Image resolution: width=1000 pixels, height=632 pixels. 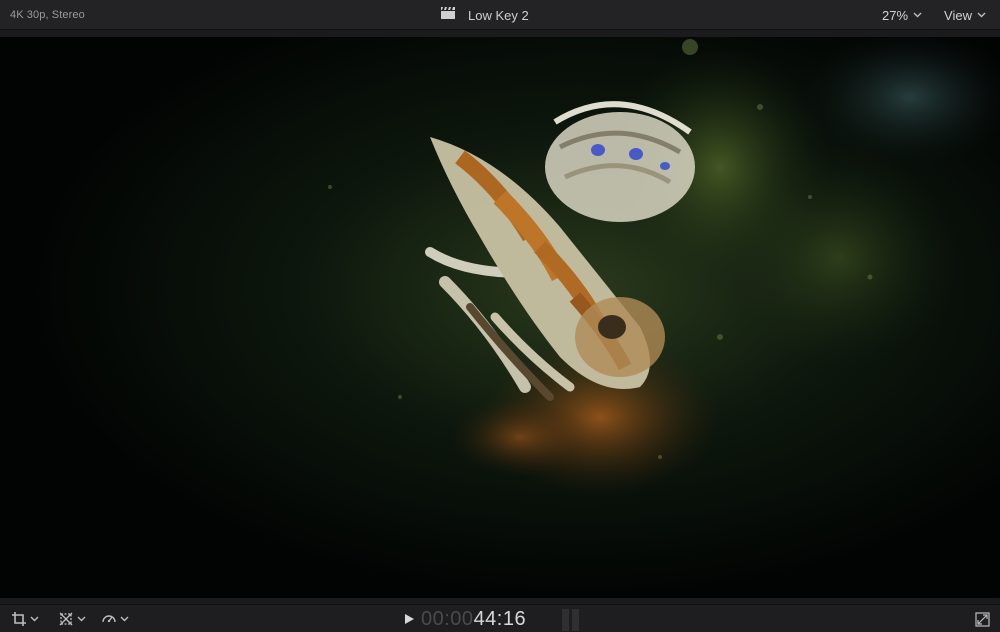 I want to click on timecode-current: 44:16, so click(x=500, y=618).